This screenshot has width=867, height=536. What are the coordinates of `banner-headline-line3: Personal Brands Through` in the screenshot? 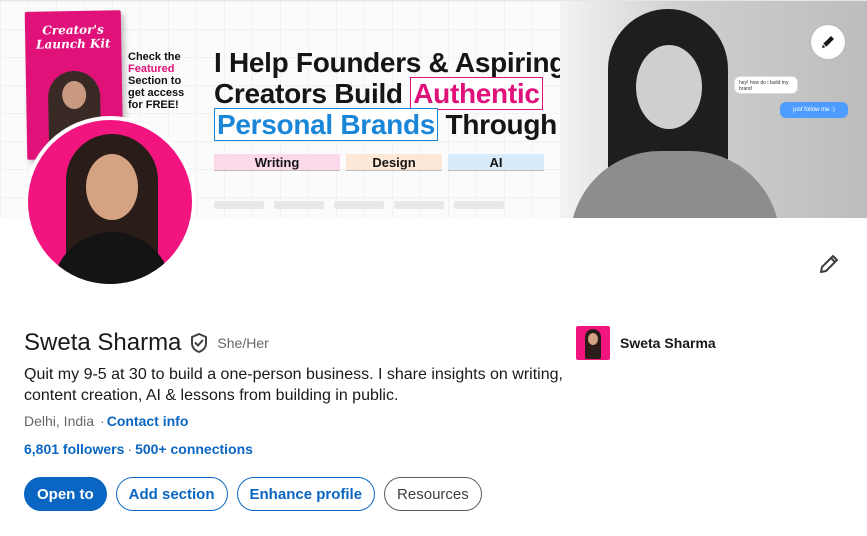 It's located at (390, 124).